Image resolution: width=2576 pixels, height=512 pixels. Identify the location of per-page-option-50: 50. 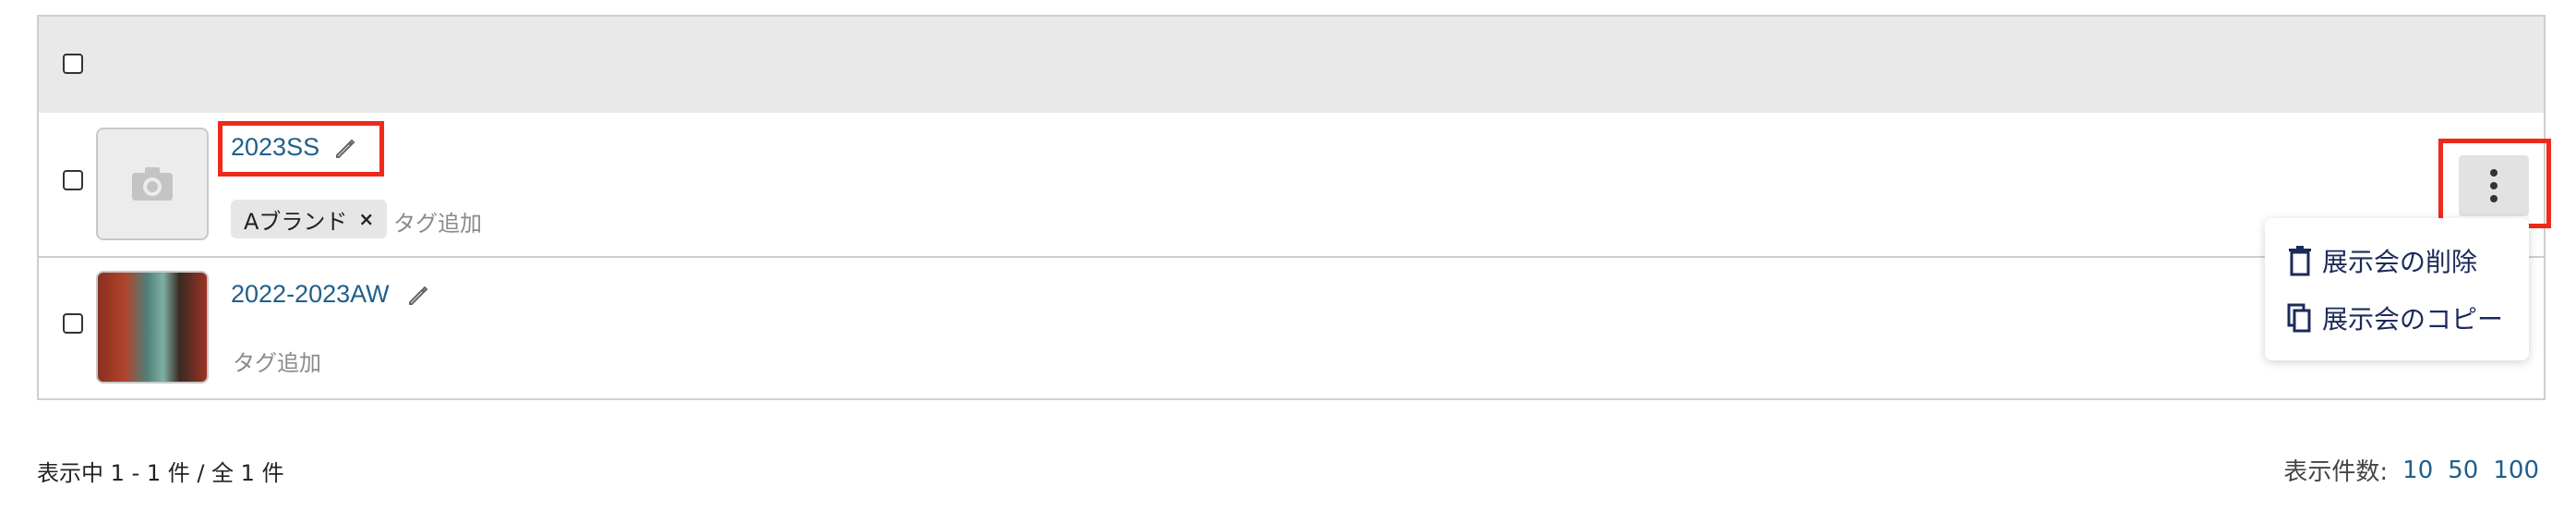
(2463, 470).